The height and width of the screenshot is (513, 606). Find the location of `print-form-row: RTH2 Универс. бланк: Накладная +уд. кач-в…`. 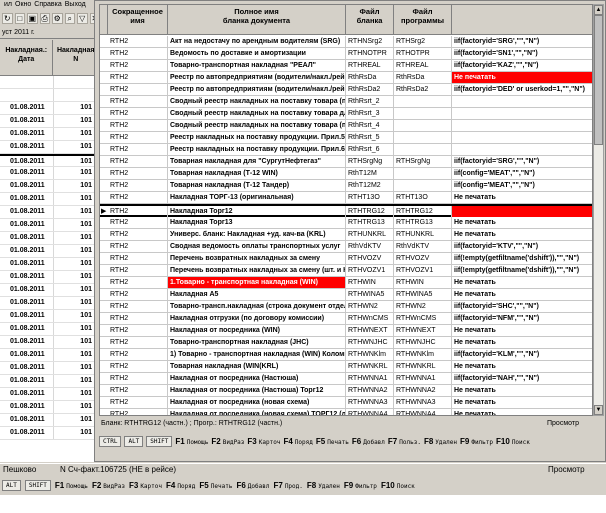

print-form-row: RTH2 Универс. бланк: Накладная +уд. кач-в… is located at coordinates (346, 235).